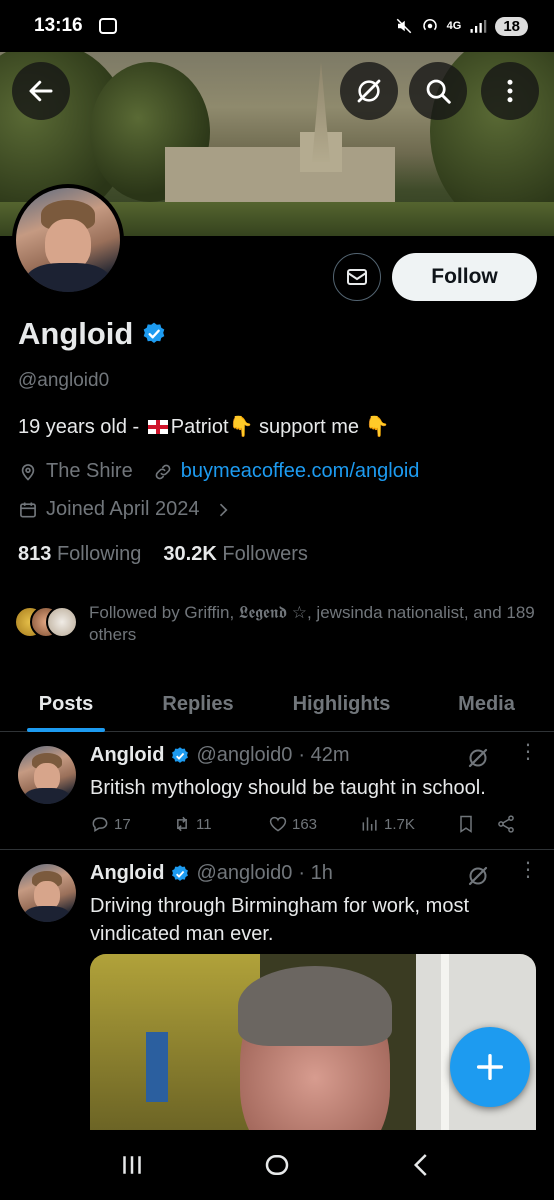  What do you see at coordinates (163, 471) in the screenshot?
I see `link-icon` at bounding box center [163, 471].